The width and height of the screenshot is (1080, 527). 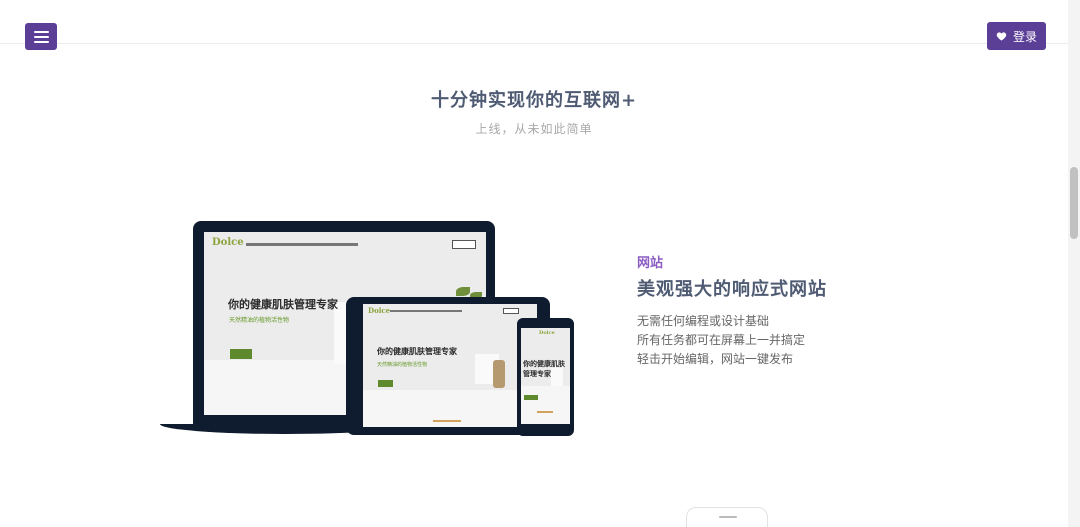 What do you see at coordinates (1024, 36) in the screenshot?
I see `login-label: 登录` at bounding box center [1024, 36].